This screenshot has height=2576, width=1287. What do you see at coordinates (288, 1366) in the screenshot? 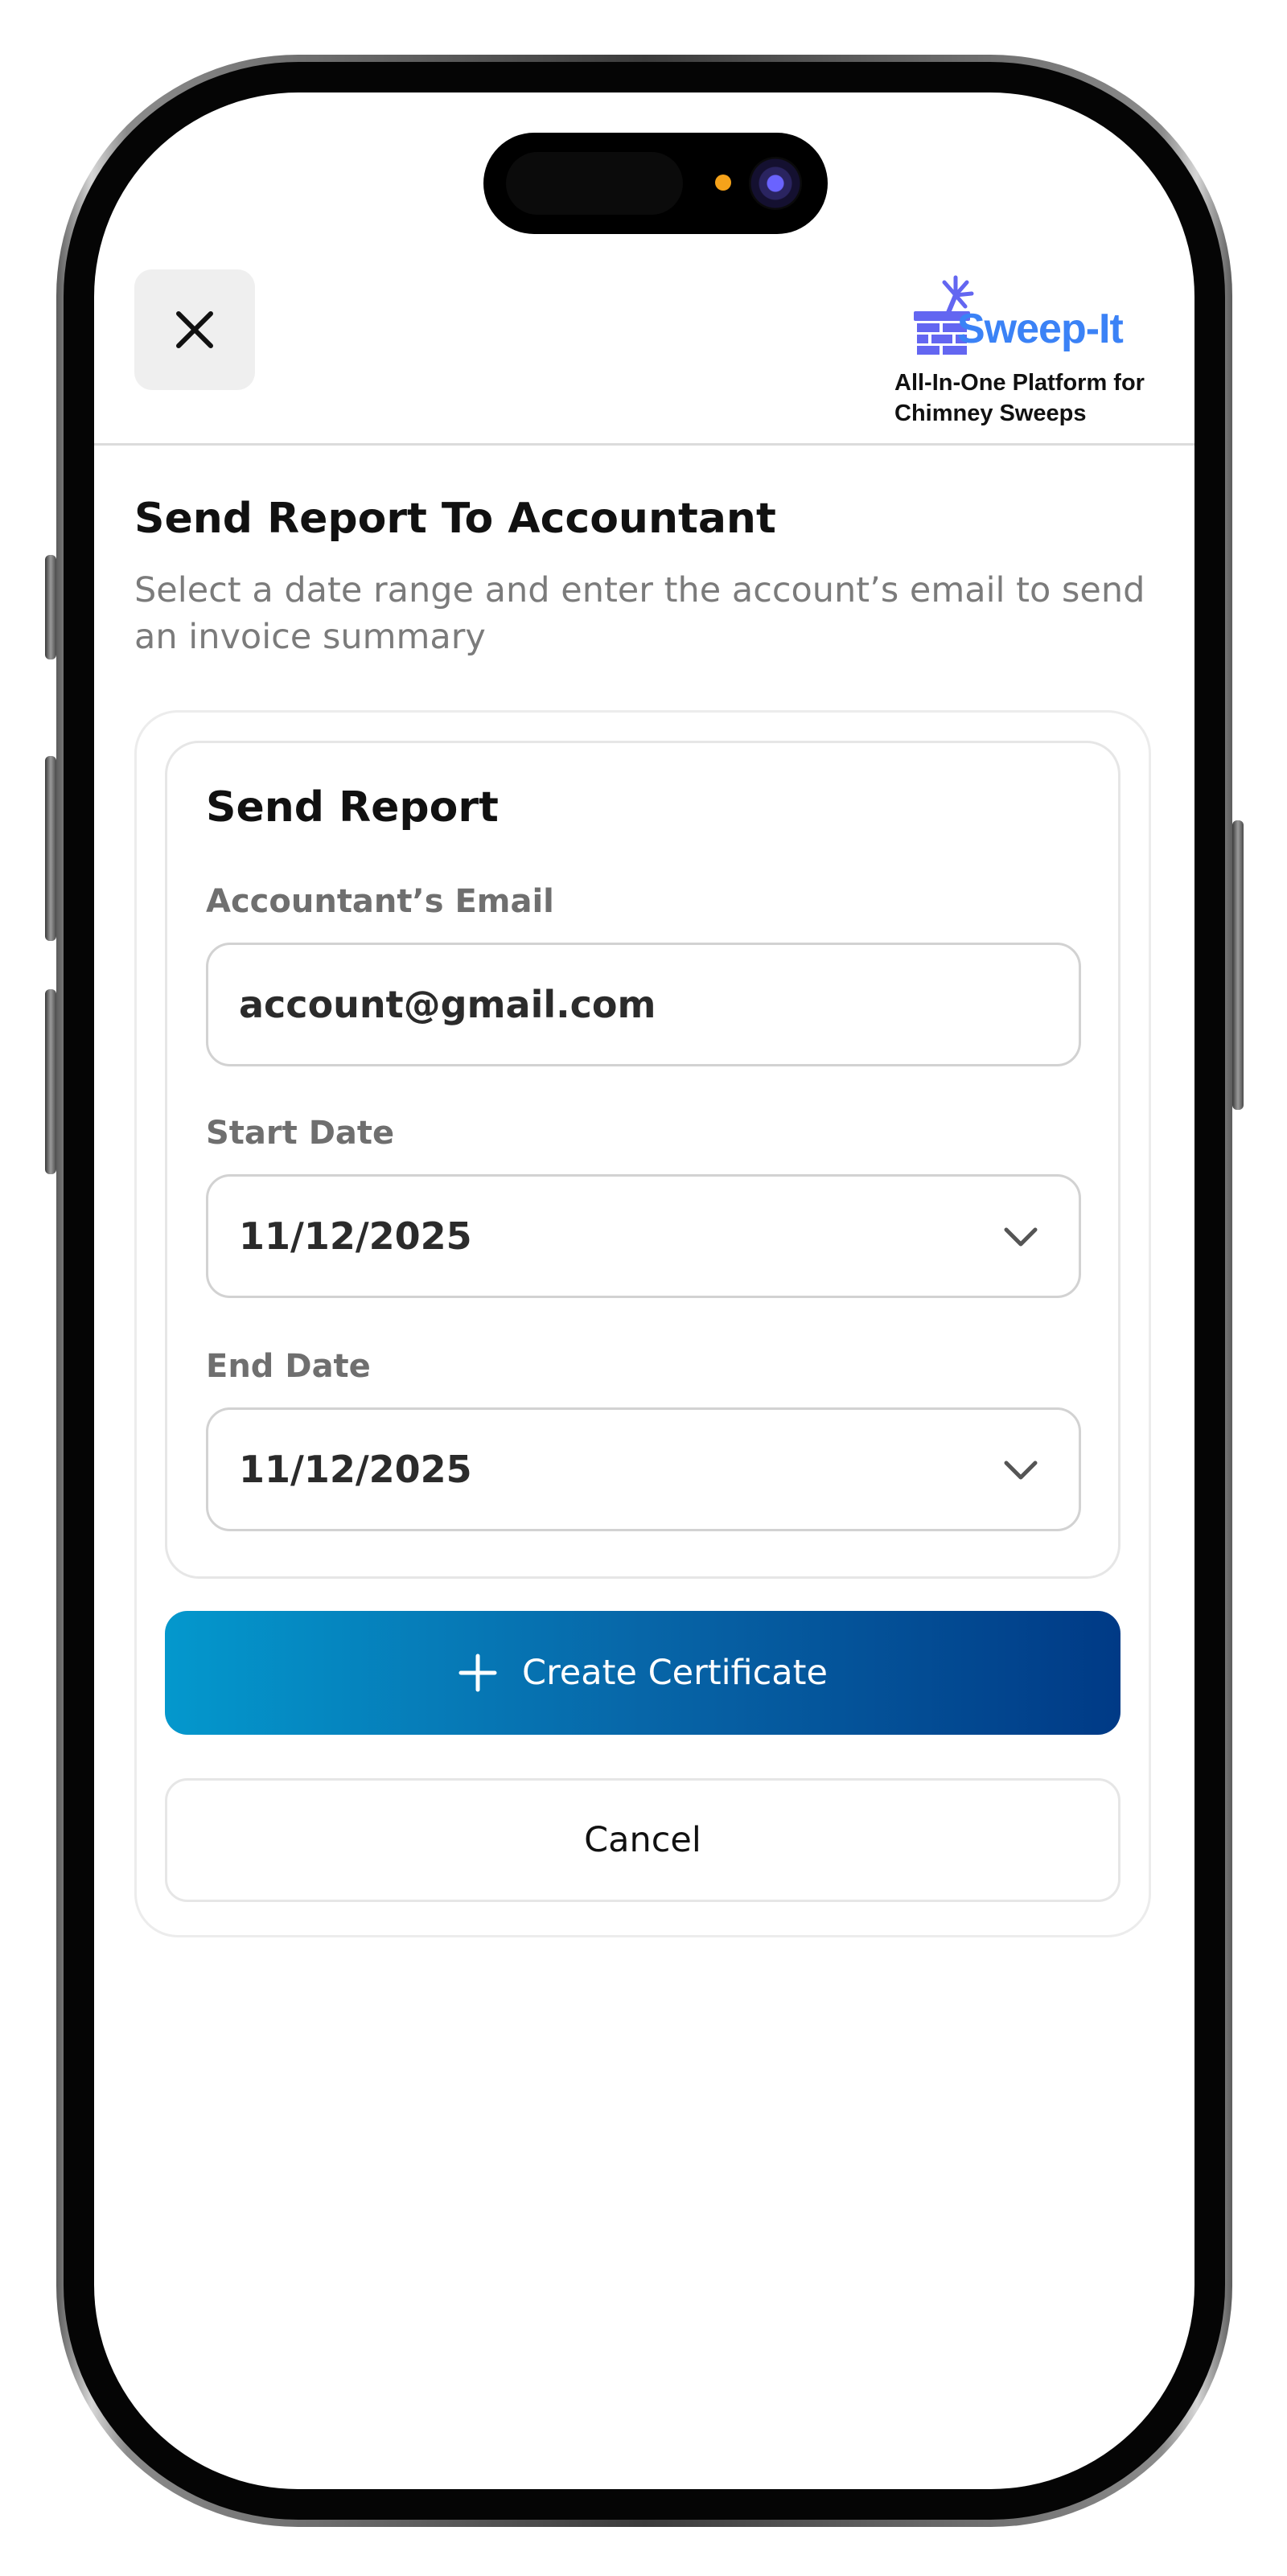
I see `end-date-label: End Date` at bounding box center [288, 1366].